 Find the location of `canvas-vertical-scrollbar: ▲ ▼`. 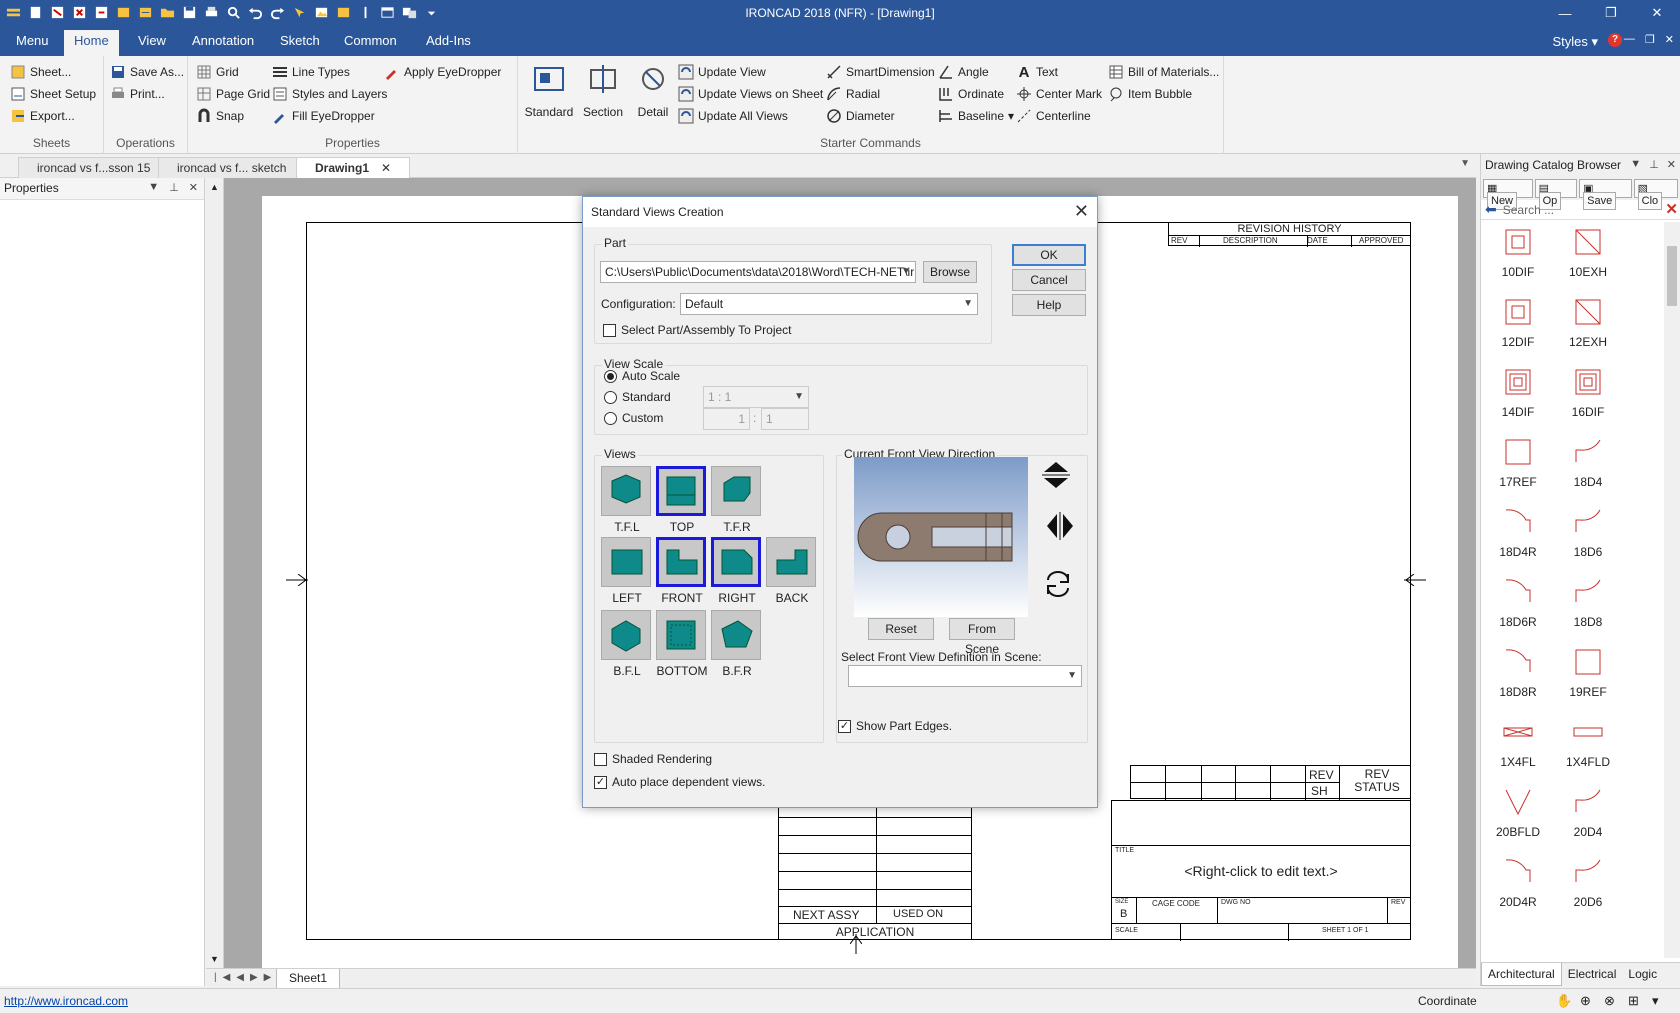

canvas-vertical-scrollbar: ▲ ▼ is located at coordinates (215, 573).